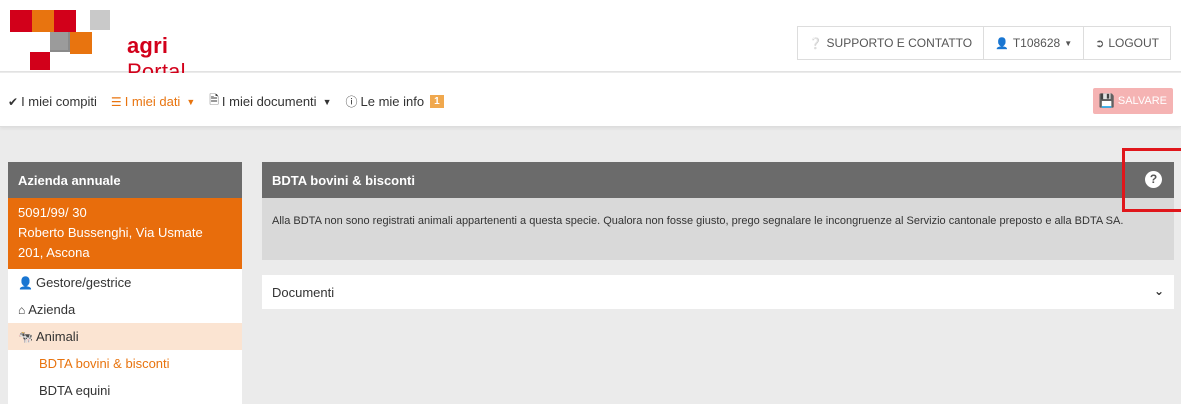 The image size is (1181, 404). Describe the element at coordinates (57, 336) in the screenshot. I see `sidebar-item-label: Animali` at that location.